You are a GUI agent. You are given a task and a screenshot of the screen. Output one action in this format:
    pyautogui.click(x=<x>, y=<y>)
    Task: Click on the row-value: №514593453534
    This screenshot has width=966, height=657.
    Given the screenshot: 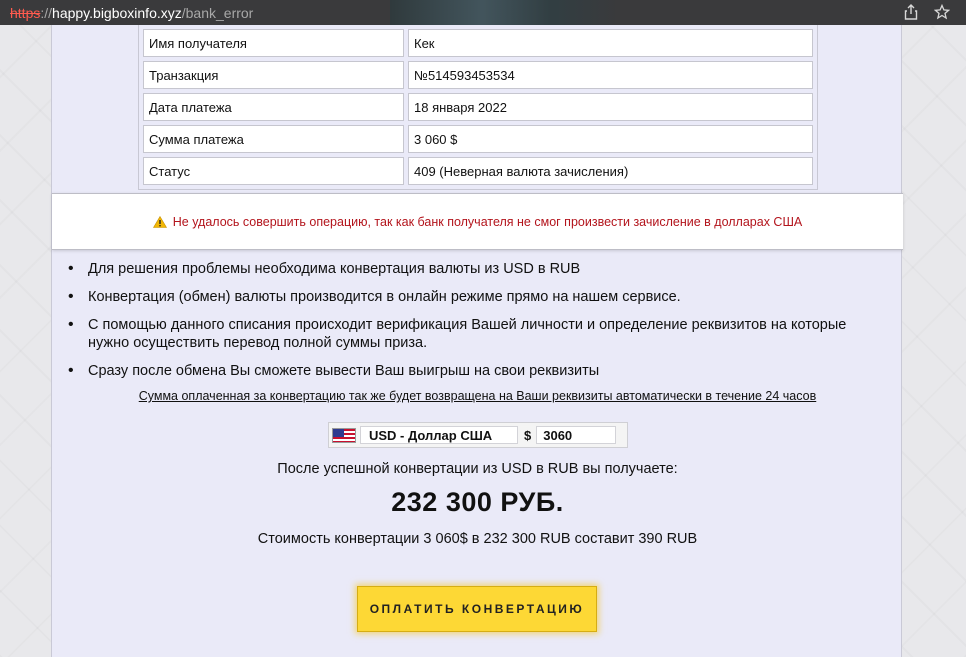 What is the action you would take?
    pyautogui.click(x=610, y=75)
    